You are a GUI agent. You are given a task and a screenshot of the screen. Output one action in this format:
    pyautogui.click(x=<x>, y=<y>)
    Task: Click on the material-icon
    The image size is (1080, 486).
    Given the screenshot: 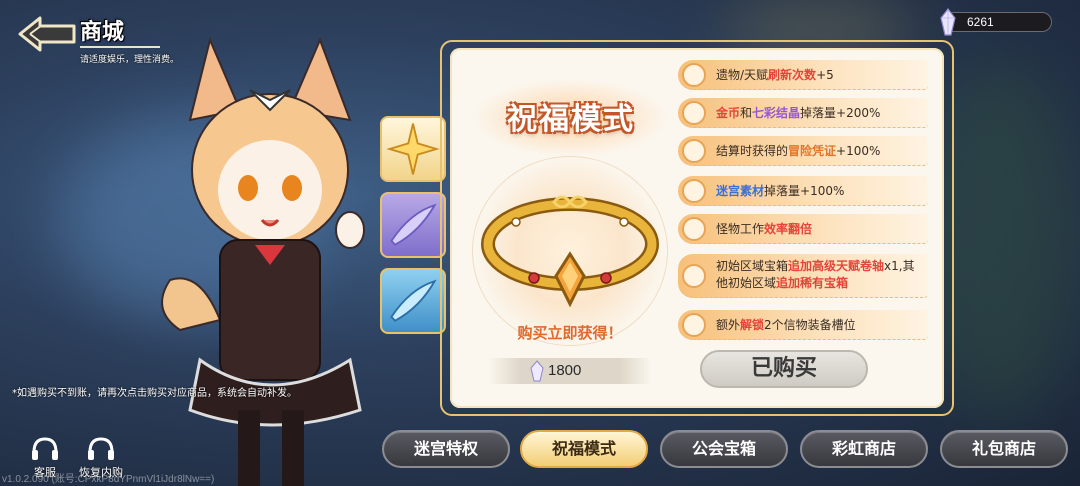 What is the action you would take?
    pyautogui.click(x=694, y=191)
    